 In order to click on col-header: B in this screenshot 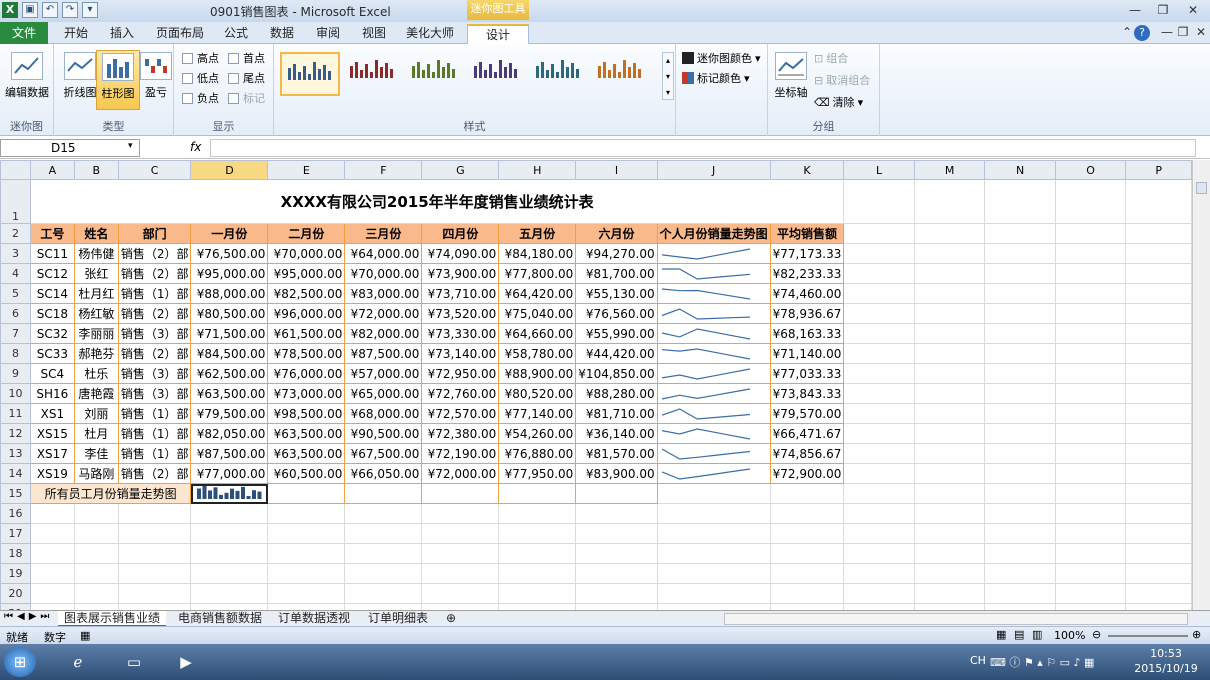, I will do `click(96, 170)`.